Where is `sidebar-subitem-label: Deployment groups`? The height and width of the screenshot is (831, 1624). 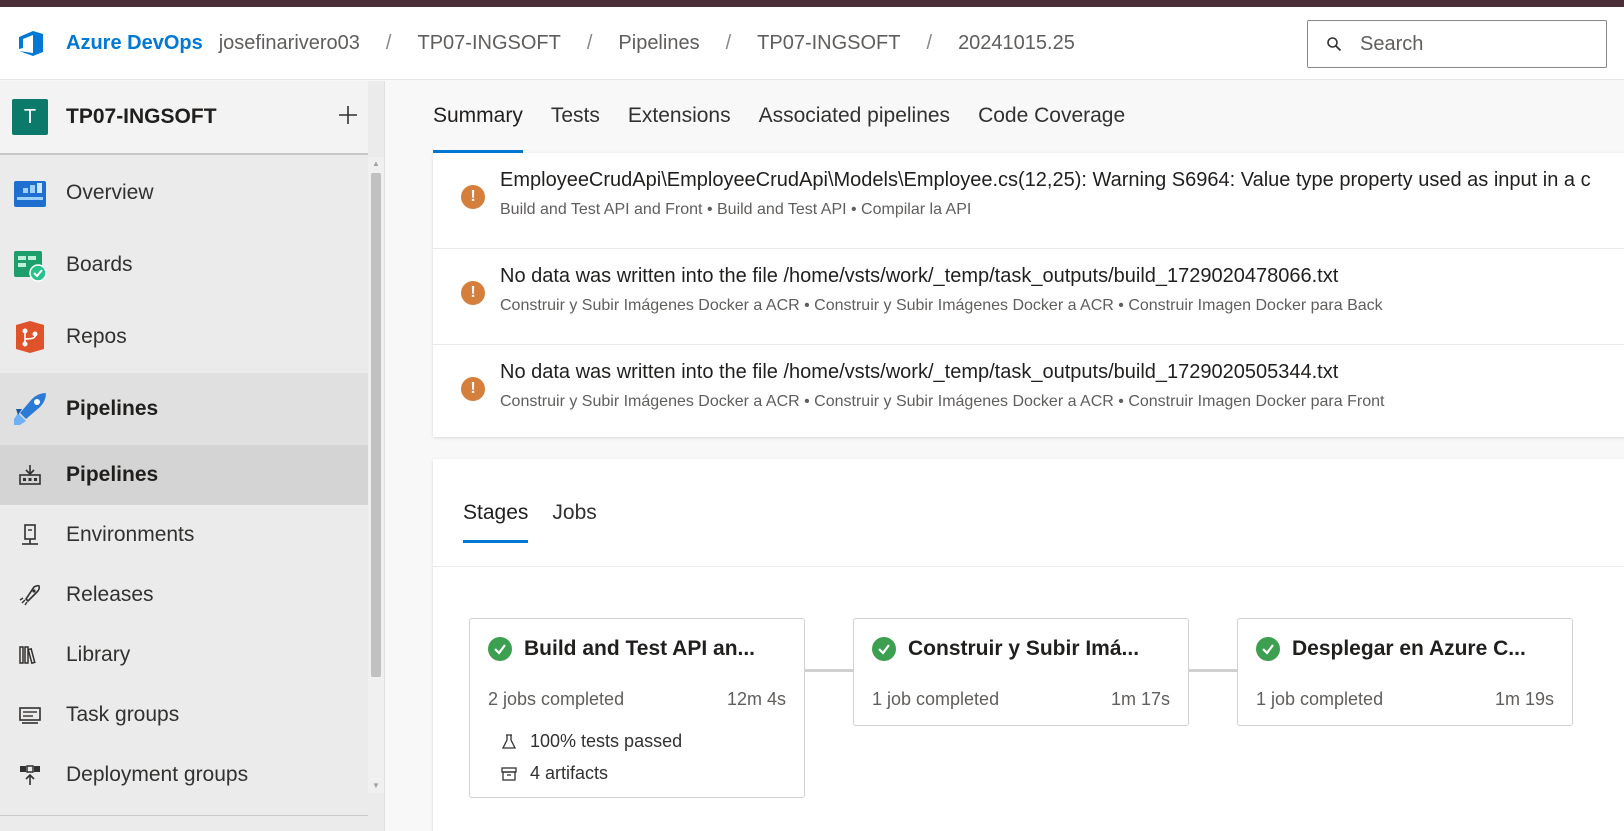 sidebar-subitem-label: Deployment groups is located at coordinates (157, 774).